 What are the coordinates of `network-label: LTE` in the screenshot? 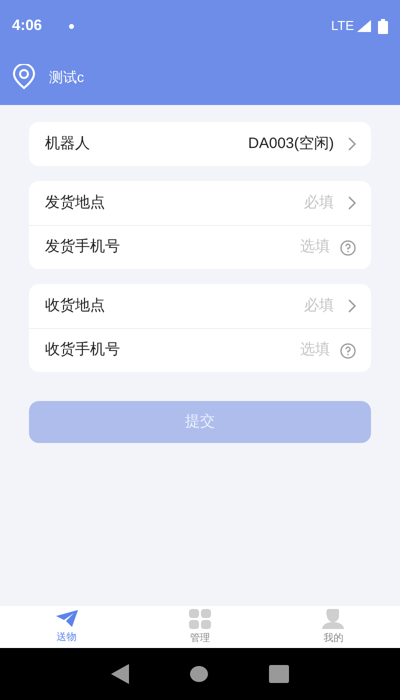 It's located at (342, 26).